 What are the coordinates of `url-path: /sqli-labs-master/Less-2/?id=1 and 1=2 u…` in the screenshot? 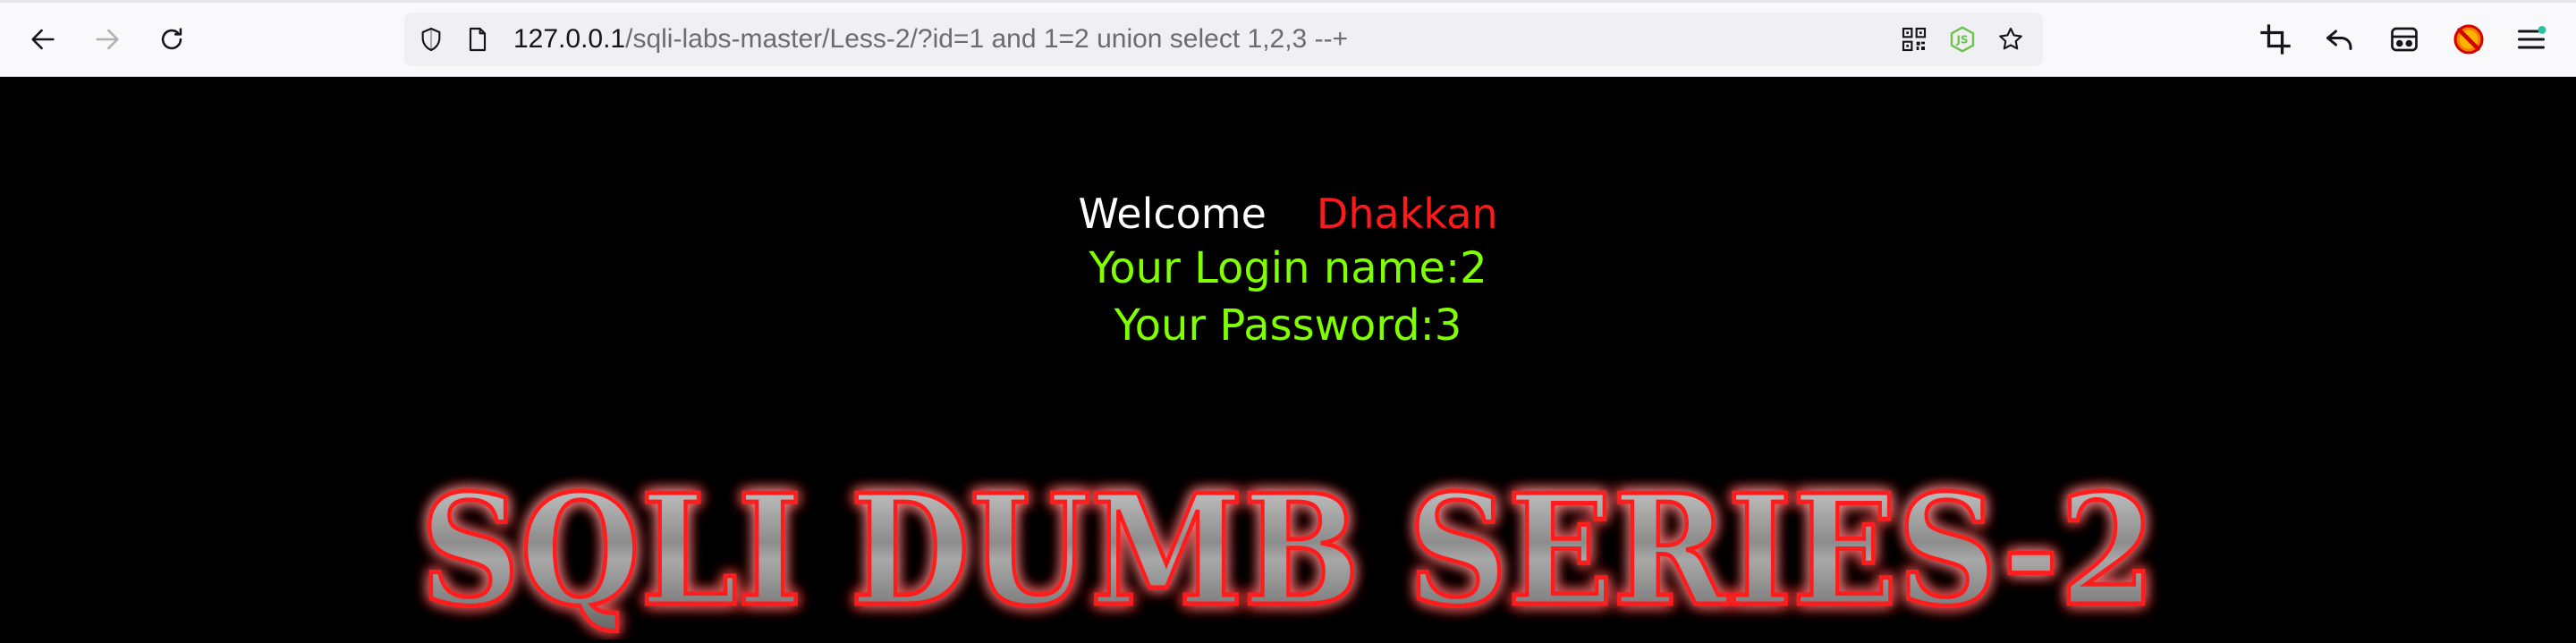 It's located at (987, 39).